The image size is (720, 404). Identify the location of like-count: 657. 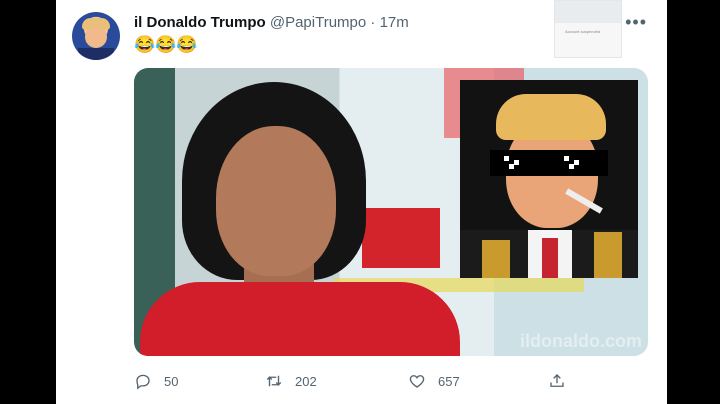
(449, 381).